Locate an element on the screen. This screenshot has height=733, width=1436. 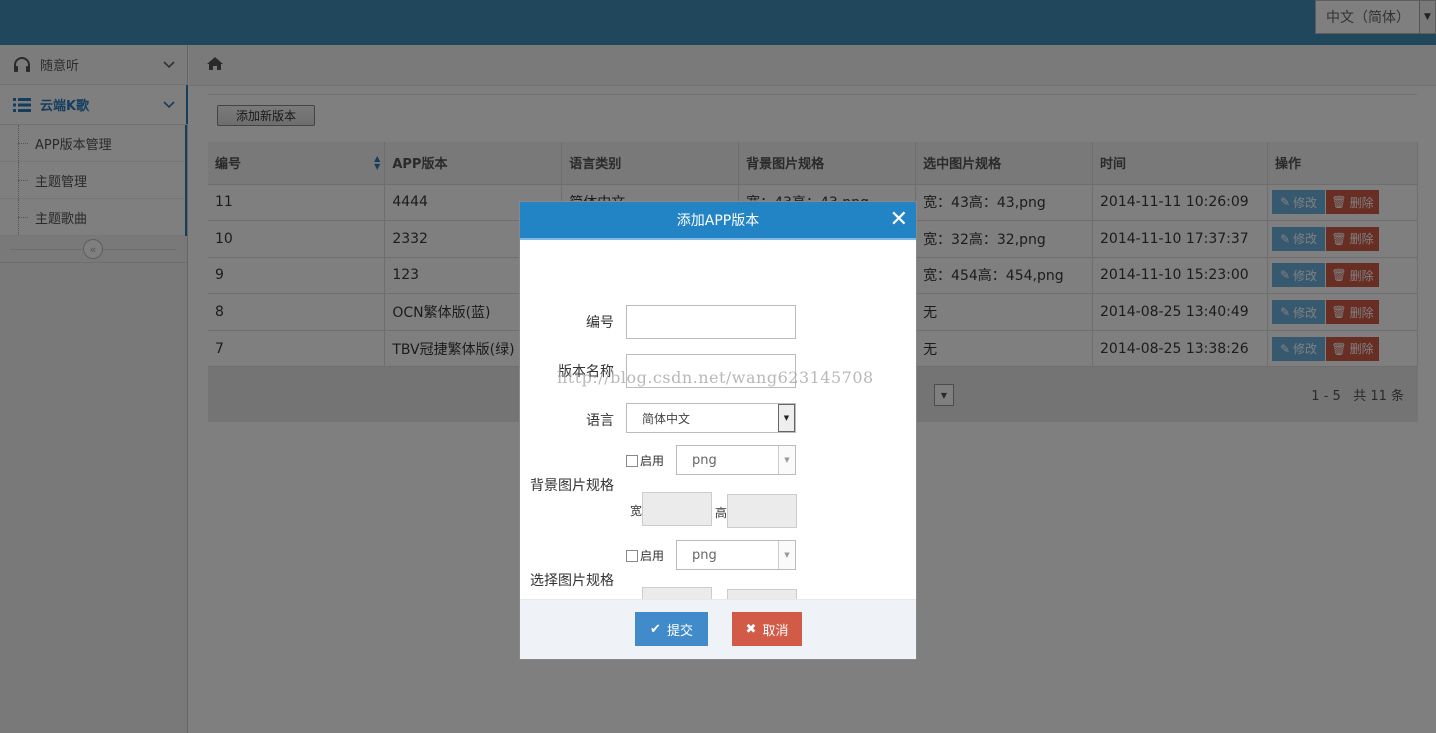
dialog-header: 添加APP版本 ✕ is located at coordinates (718, 221).